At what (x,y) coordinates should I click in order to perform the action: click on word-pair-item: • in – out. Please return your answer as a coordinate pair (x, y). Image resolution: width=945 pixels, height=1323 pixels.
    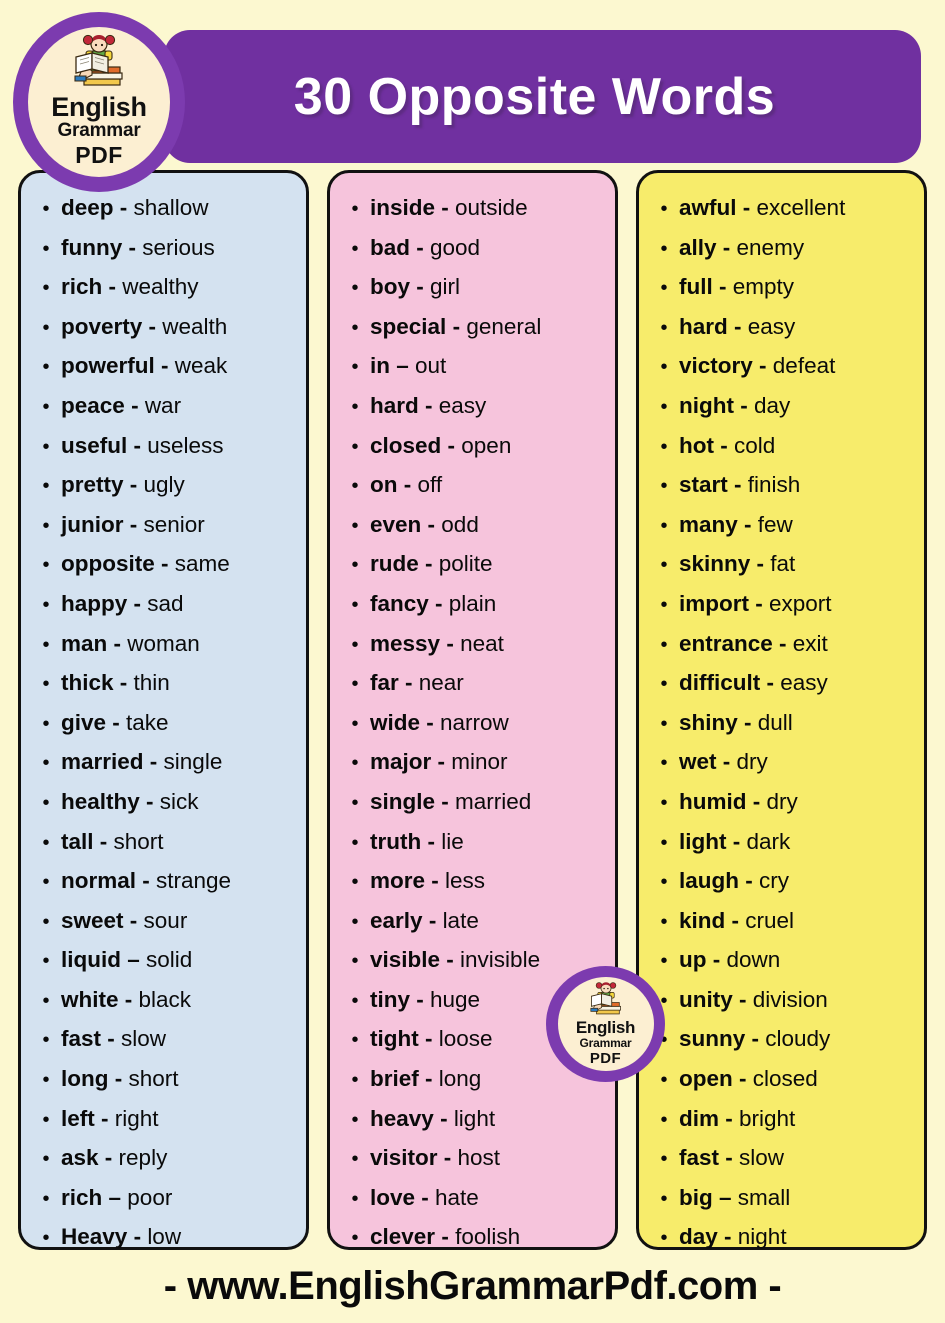
    Looking at the image, I should click on (473, 367).